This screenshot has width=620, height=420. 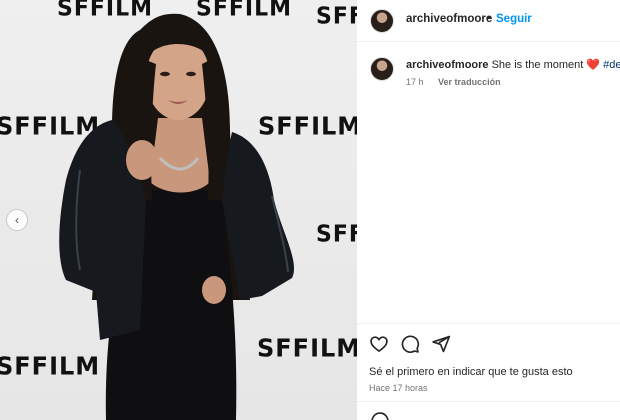 What do you see at coordinates (380, 415) in the screenshot?
I see `emoji-icon` at bounding box center [380, 415].